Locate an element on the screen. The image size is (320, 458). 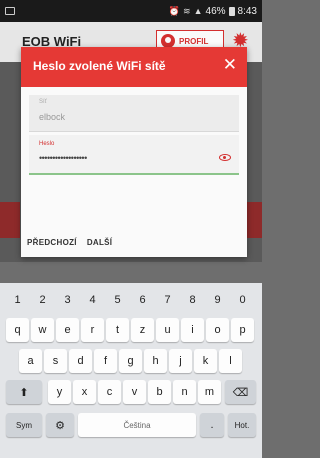
key-u: u is located at coordinates (167, 330).